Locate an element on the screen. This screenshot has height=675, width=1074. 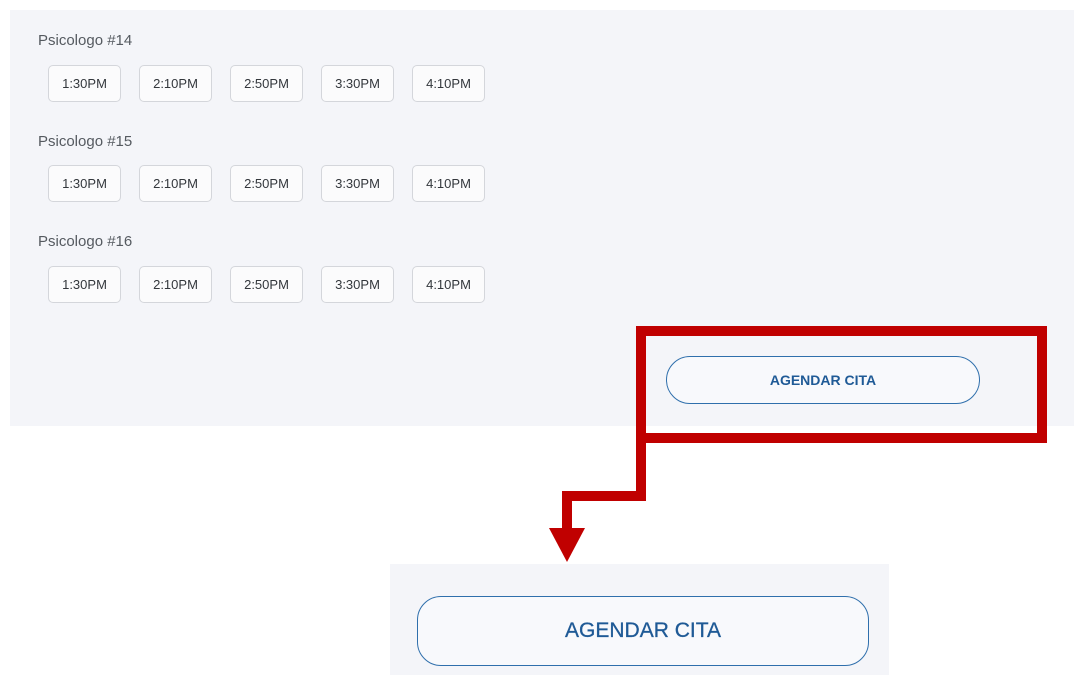
schedule-appointment-button: AGENDAR CITA is located at coordinates (823, 380).